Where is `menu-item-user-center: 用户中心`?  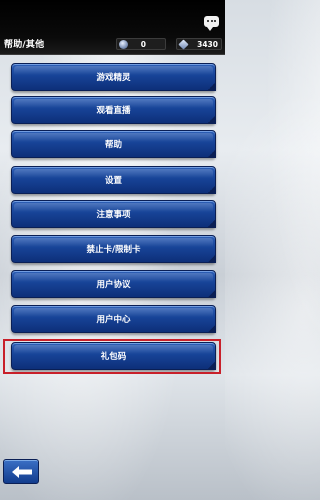
menu-item-user-center: 用户中心 is located at coordinates (113, 319).